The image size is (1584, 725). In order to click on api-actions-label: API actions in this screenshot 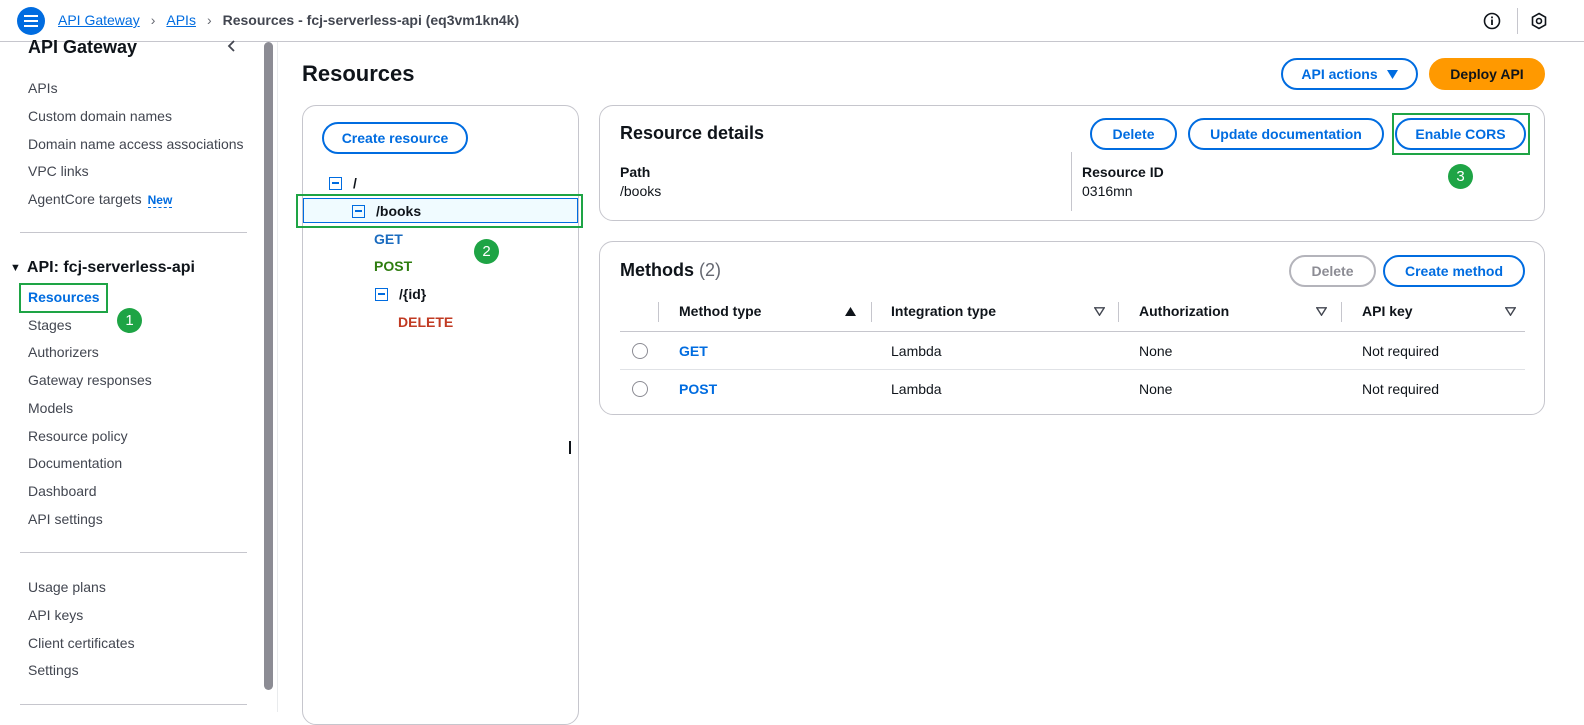, I will do `click(1339, 74)`.